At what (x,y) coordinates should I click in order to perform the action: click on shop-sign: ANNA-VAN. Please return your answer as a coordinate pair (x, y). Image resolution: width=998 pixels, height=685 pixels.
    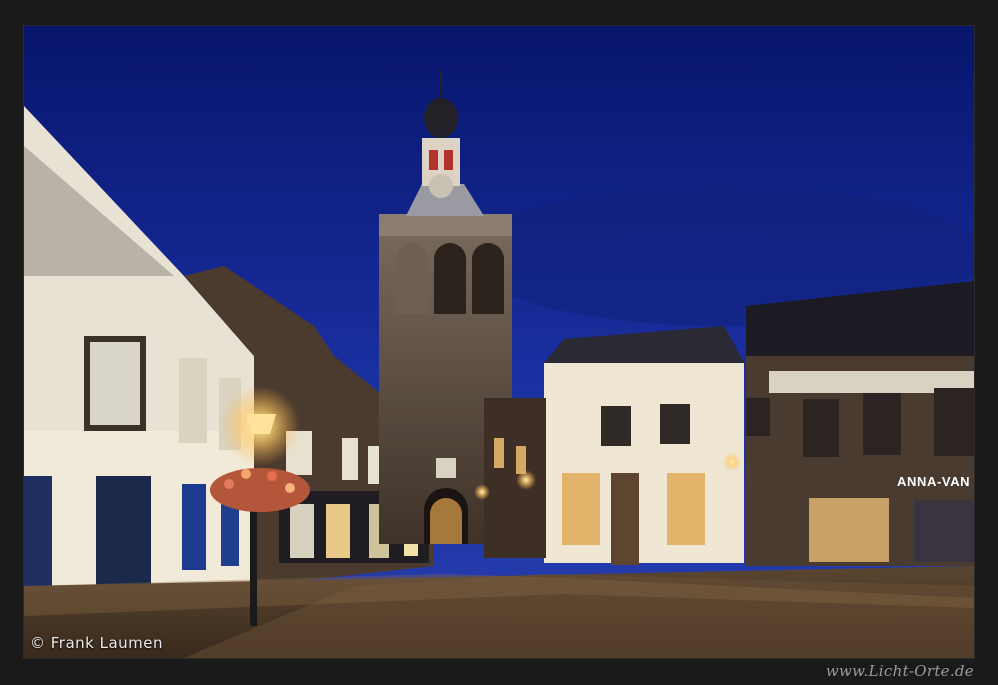
    Looking at the image, I should click on (933, 481).